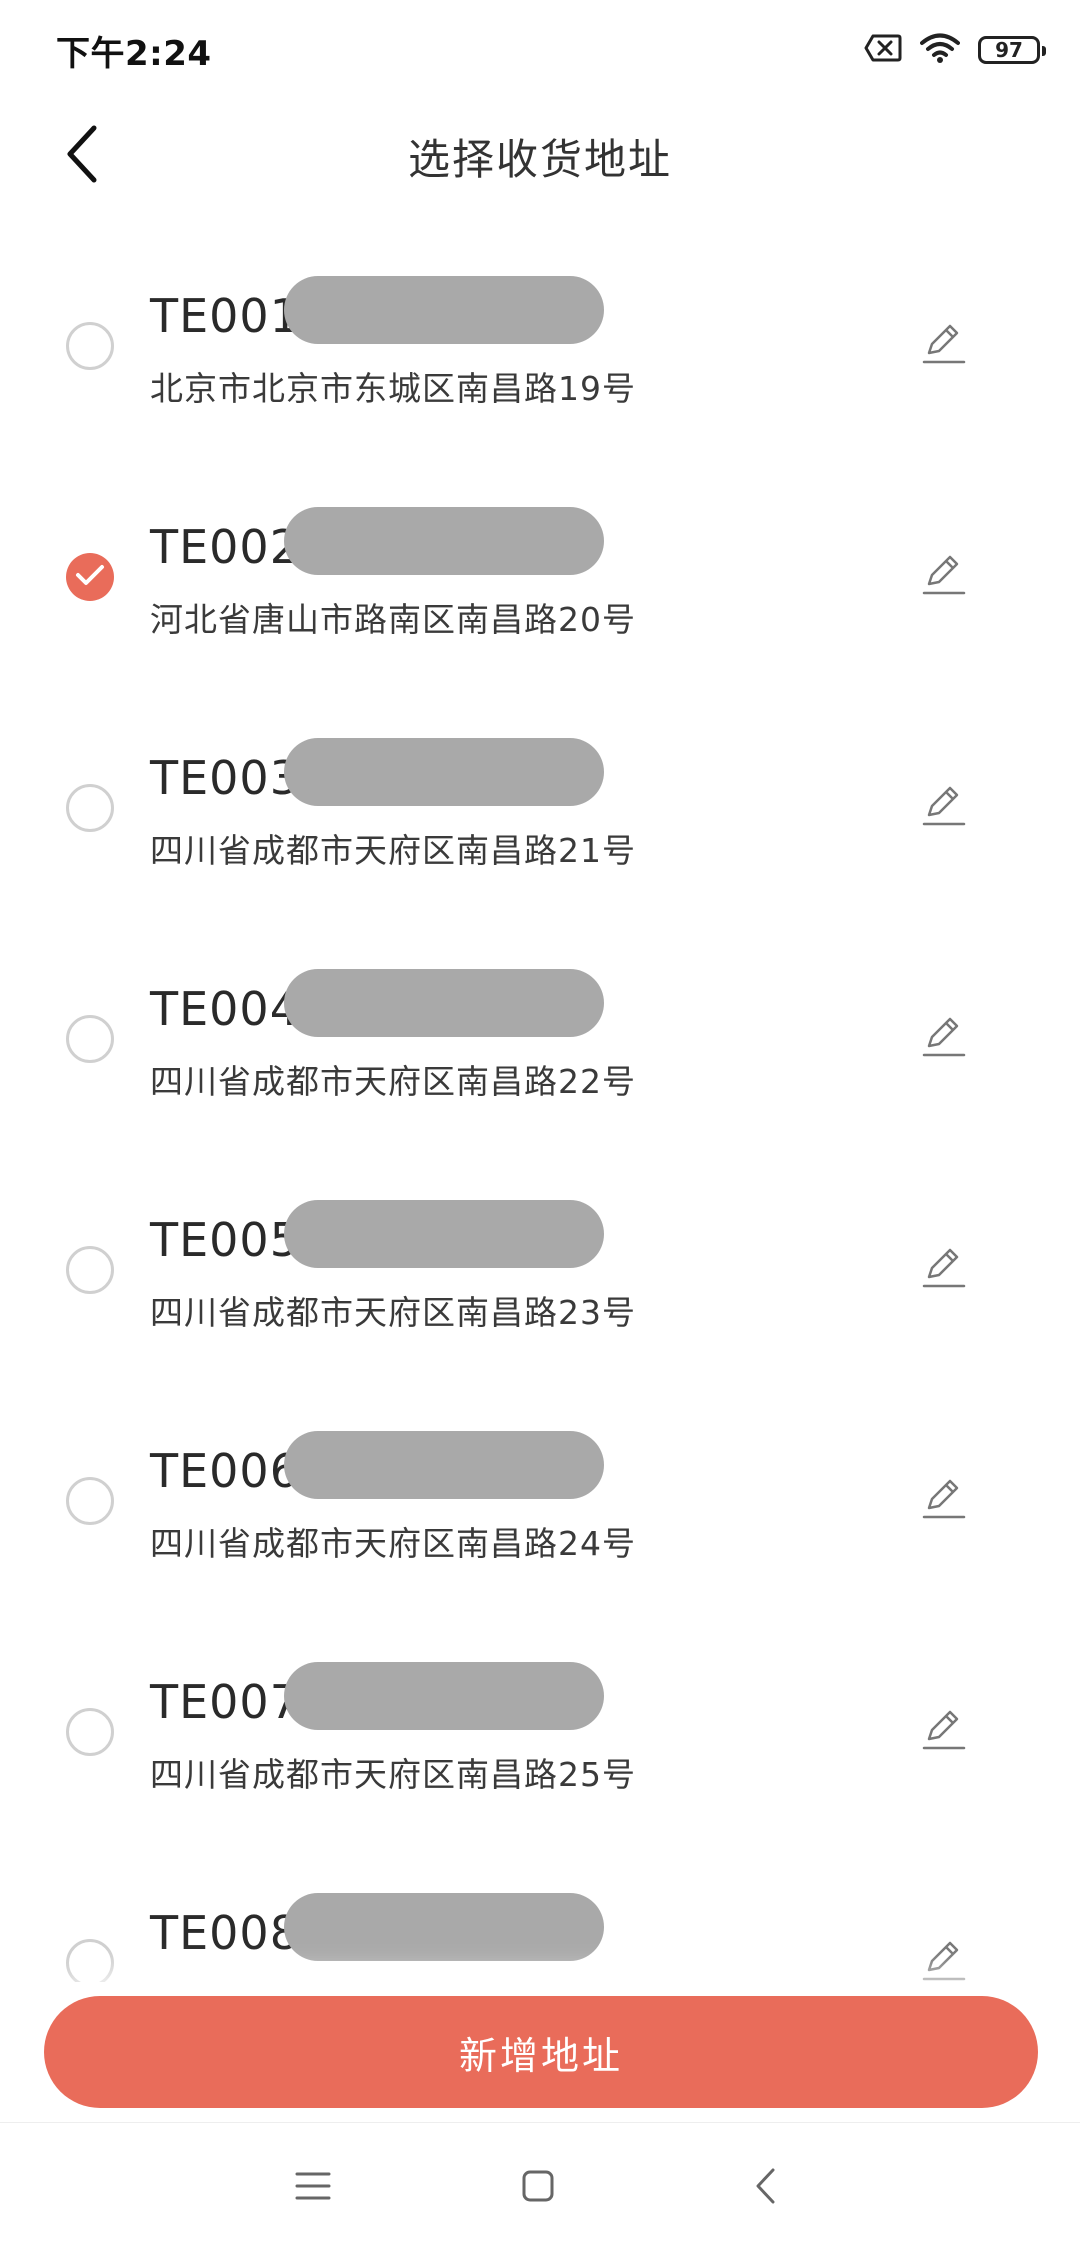 The height and width of the screenshot is (2249, 1080). Describe the element at coordinates (883, 50) in the screenshot. I see `sim-off-icon` at that location.